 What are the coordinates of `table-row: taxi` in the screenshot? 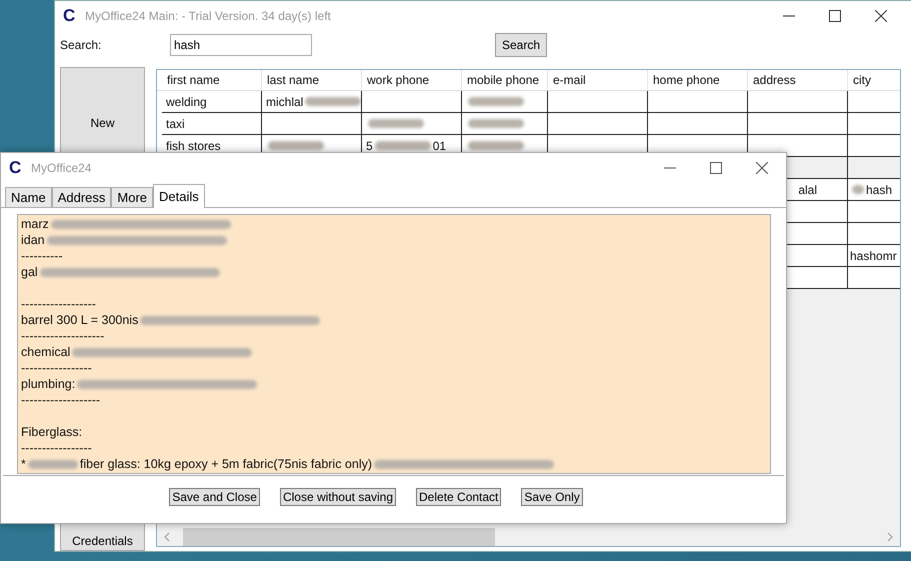 It's located at (528, 124).